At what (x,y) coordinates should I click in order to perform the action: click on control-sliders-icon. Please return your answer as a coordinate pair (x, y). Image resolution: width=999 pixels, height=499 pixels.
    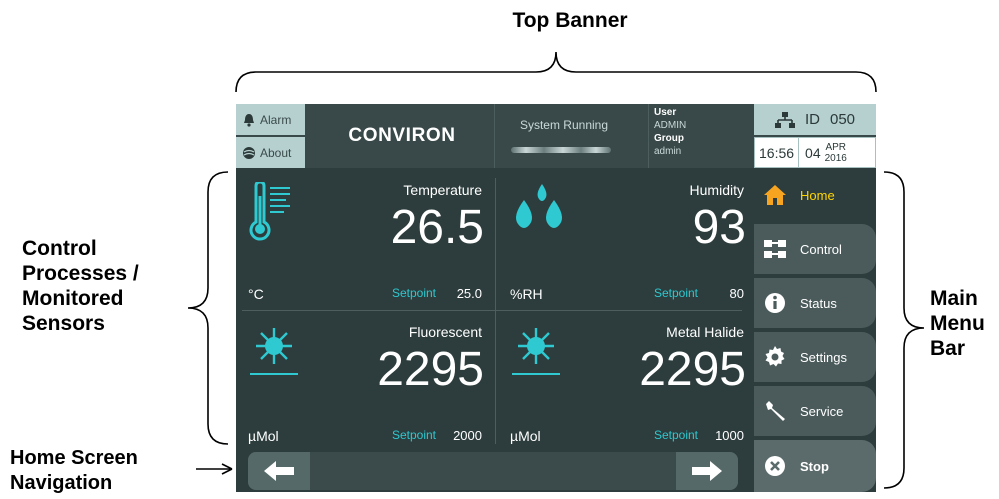
    Looking at the image, I should click on (775, 249).